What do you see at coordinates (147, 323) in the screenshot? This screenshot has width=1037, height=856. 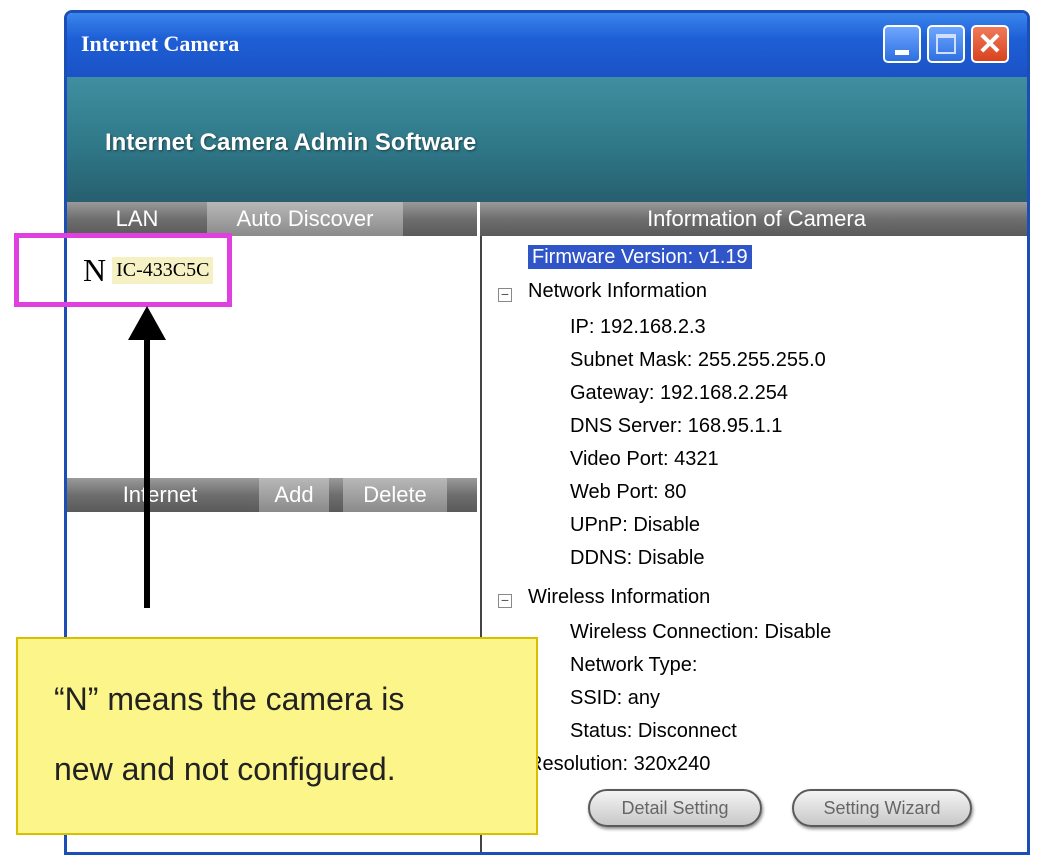 I see `arrow-up-icon` at bounding box center [147, 323].